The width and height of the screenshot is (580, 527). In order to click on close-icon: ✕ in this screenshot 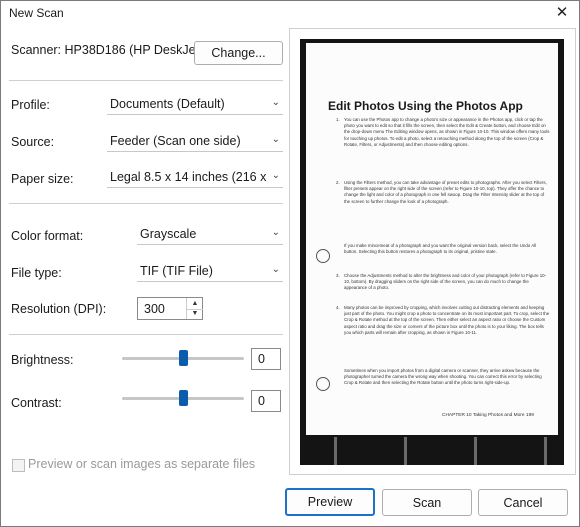, I will do `click(562, 13)`.